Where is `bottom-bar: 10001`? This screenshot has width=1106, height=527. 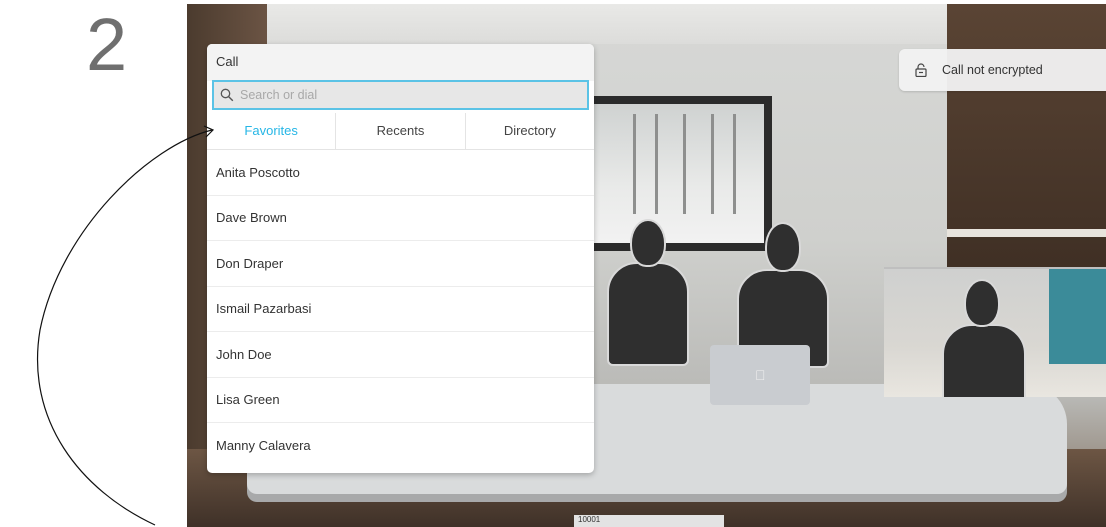 bottom-bar: 10001 is located at coordinates (649, 521).